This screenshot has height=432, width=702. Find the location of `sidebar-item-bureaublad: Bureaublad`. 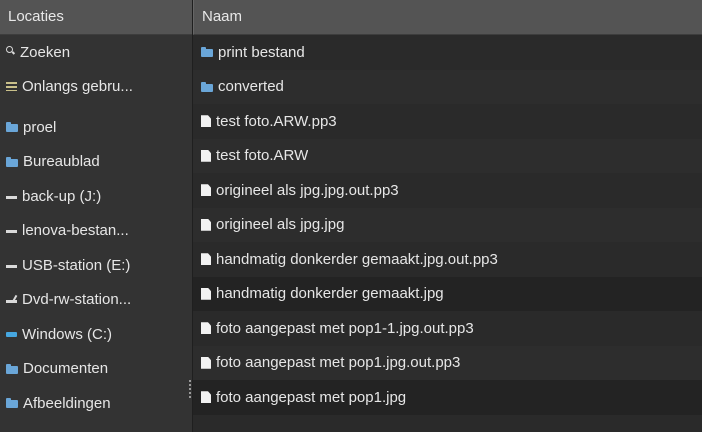

sidebar-item-bureaublad: Bureaublad is located at coordinates (96, 162).